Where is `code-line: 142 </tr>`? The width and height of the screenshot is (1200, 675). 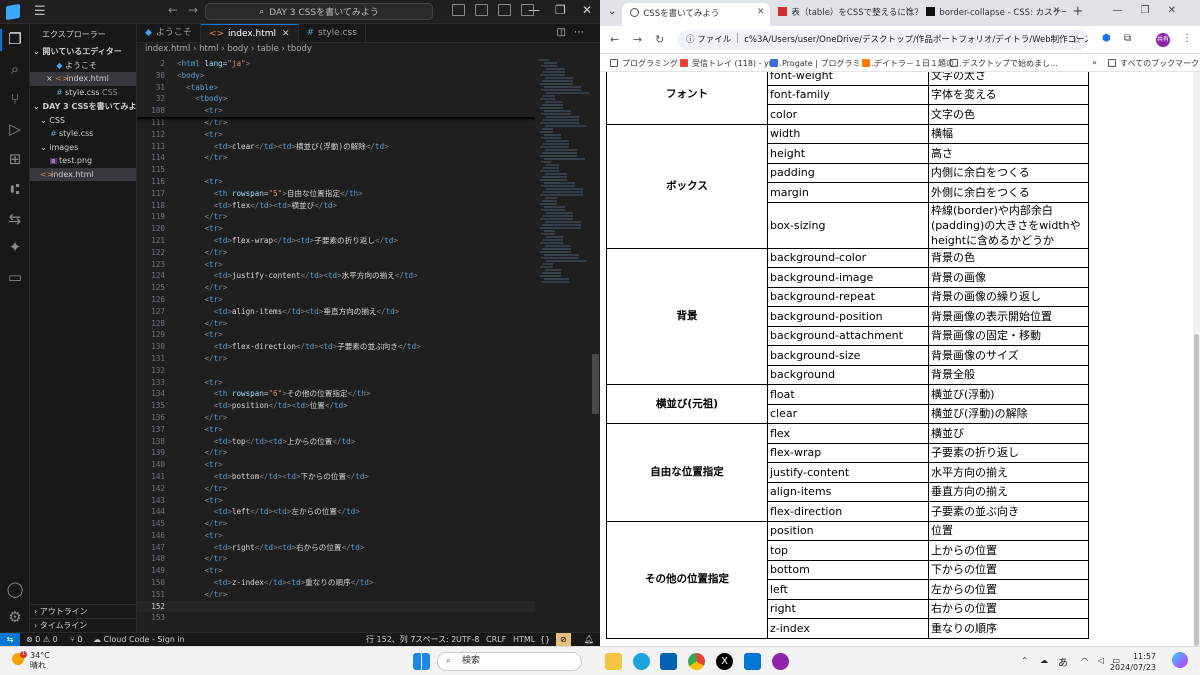 code-line: 142 </tr> is located at coordinates (336, 489).